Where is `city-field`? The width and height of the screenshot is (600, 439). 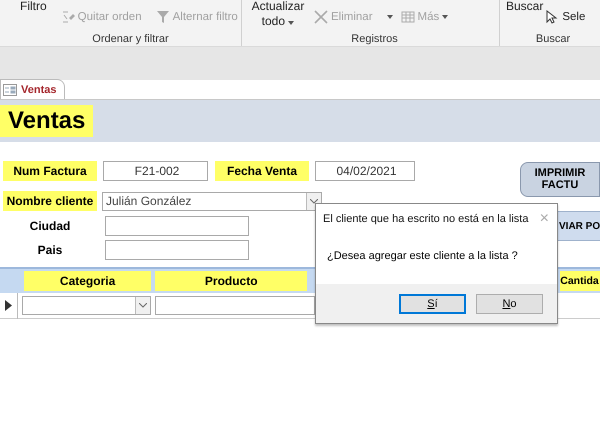 city-field is located at coordinates (177, 226).